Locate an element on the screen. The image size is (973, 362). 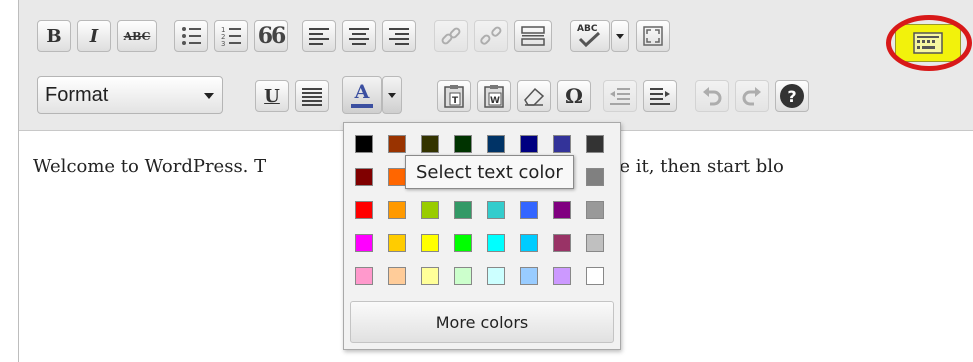
align-justify-icon is located at coordinates (312, 97).